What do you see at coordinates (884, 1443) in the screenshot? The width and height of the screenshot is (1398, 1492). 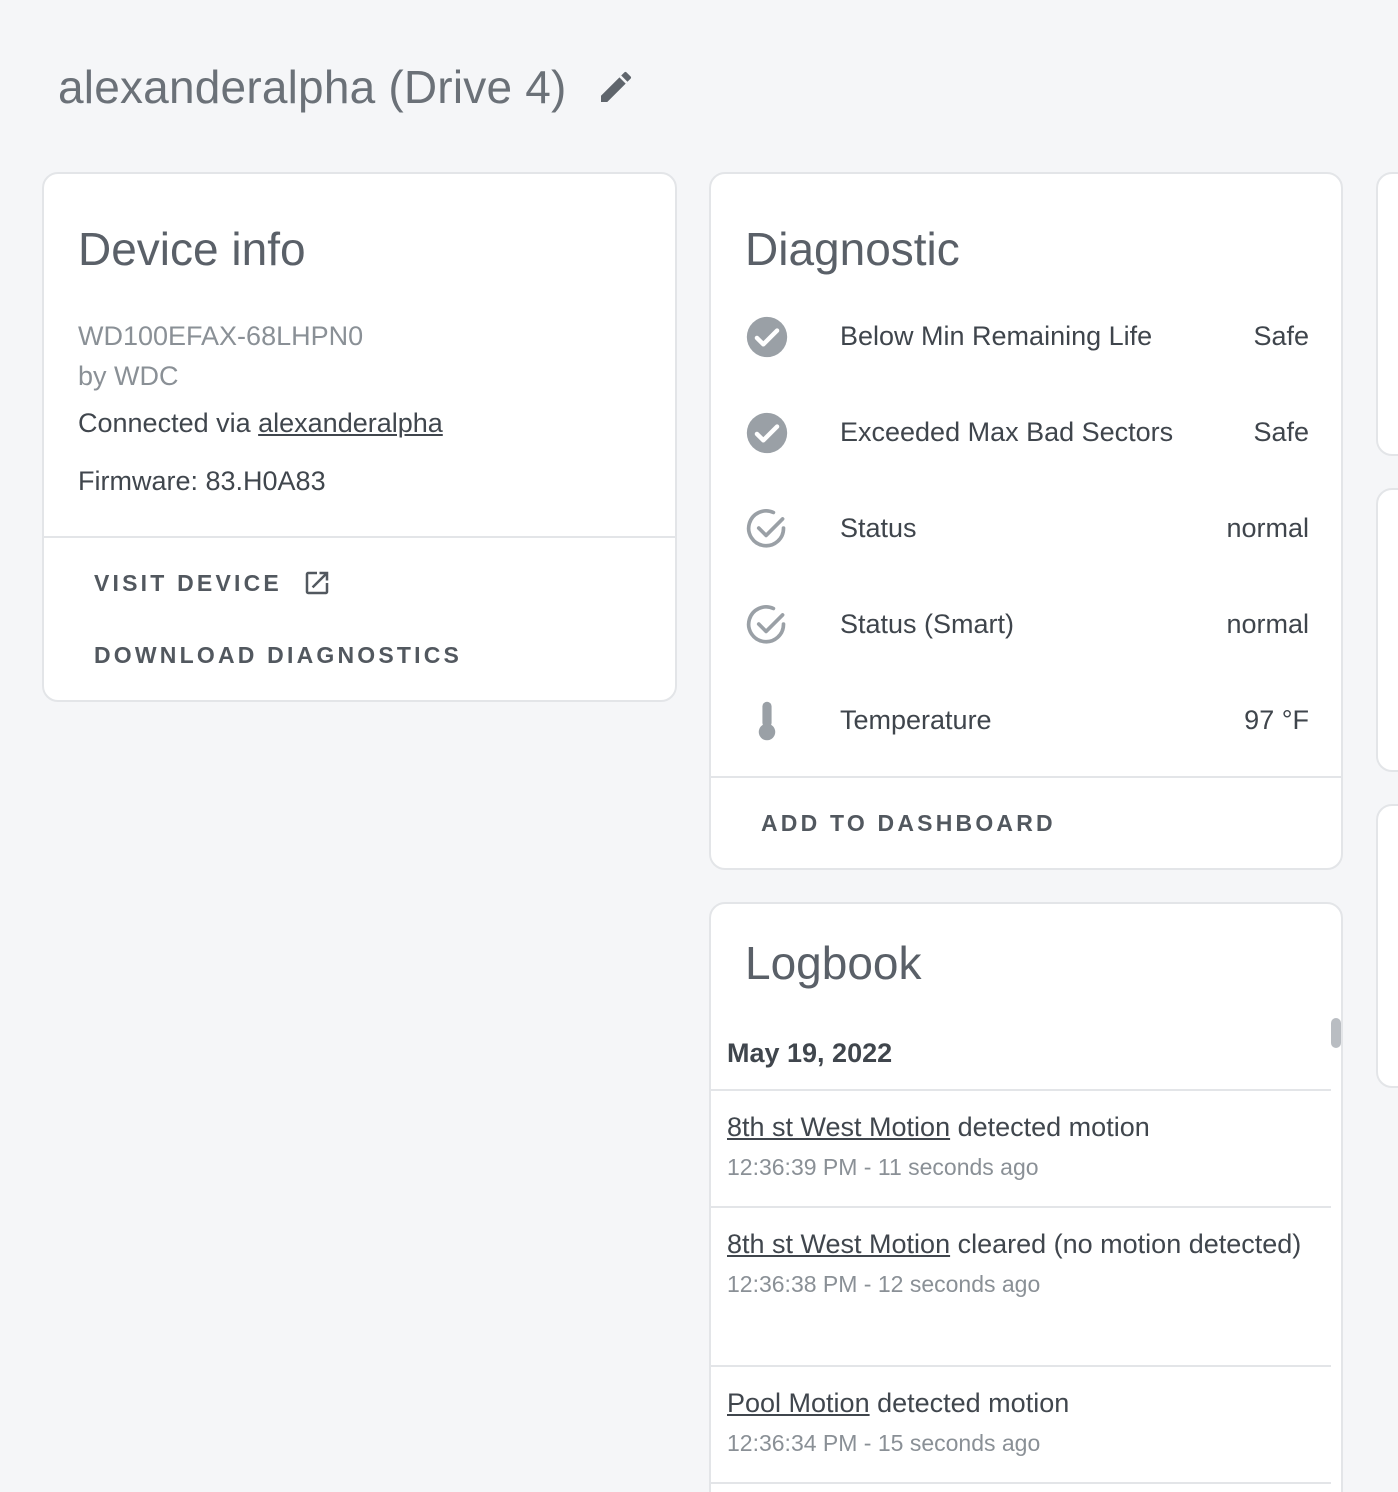 I see `logbook-entry-time: 12:36:34 PM - 15 seconds ago` at bounding box center [884, 1443].